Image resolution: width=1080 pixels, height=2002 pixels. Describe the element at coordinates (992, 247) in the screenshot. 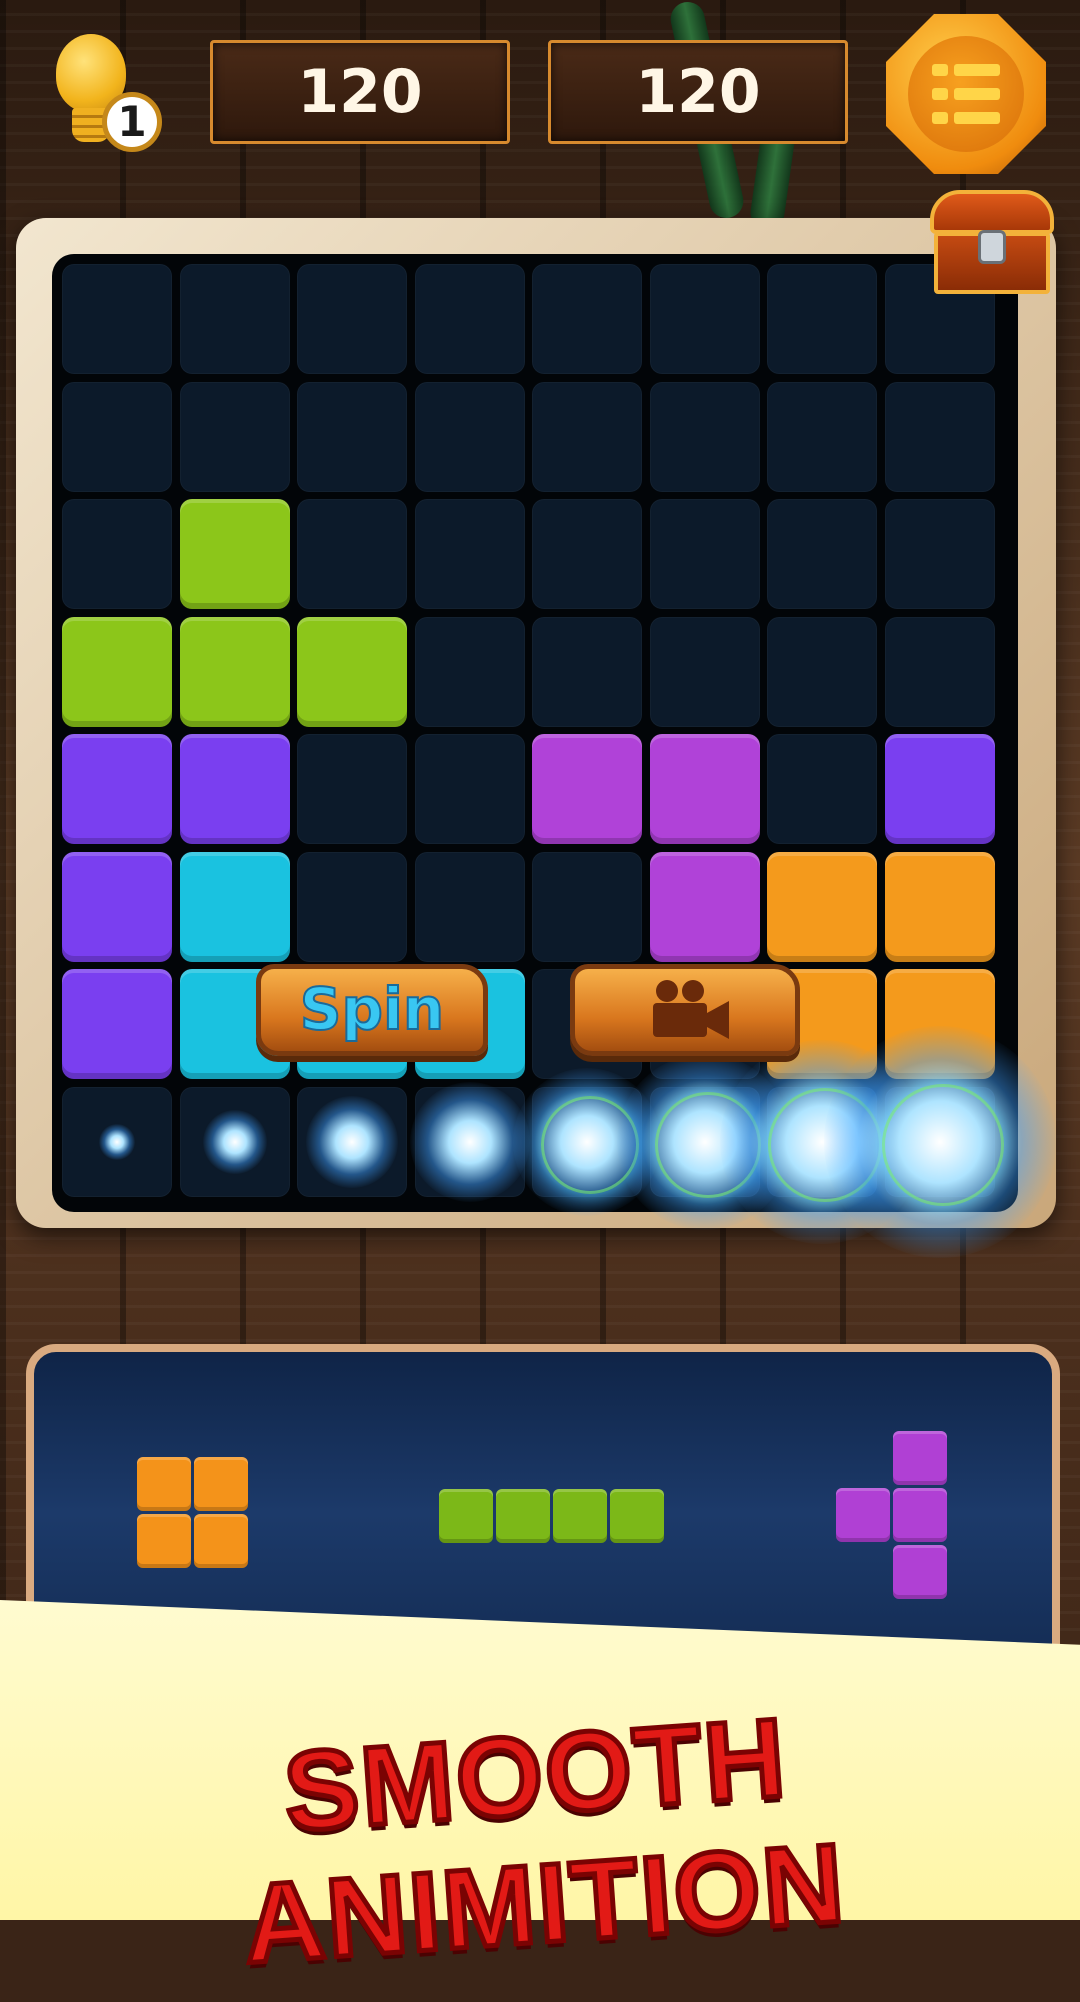

I see `padlock-icon` at that location.